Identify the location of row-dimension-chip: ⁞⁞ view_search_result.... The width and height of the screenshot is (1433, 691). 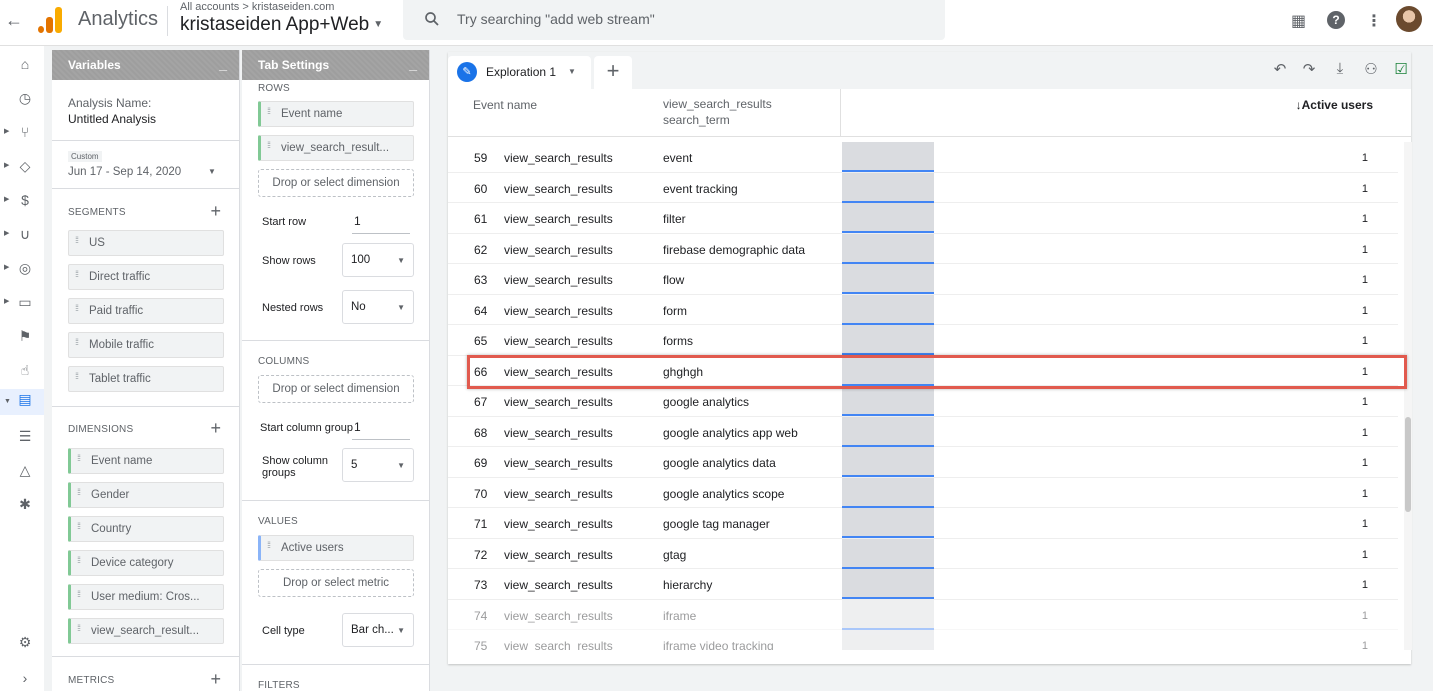
(336, 148).